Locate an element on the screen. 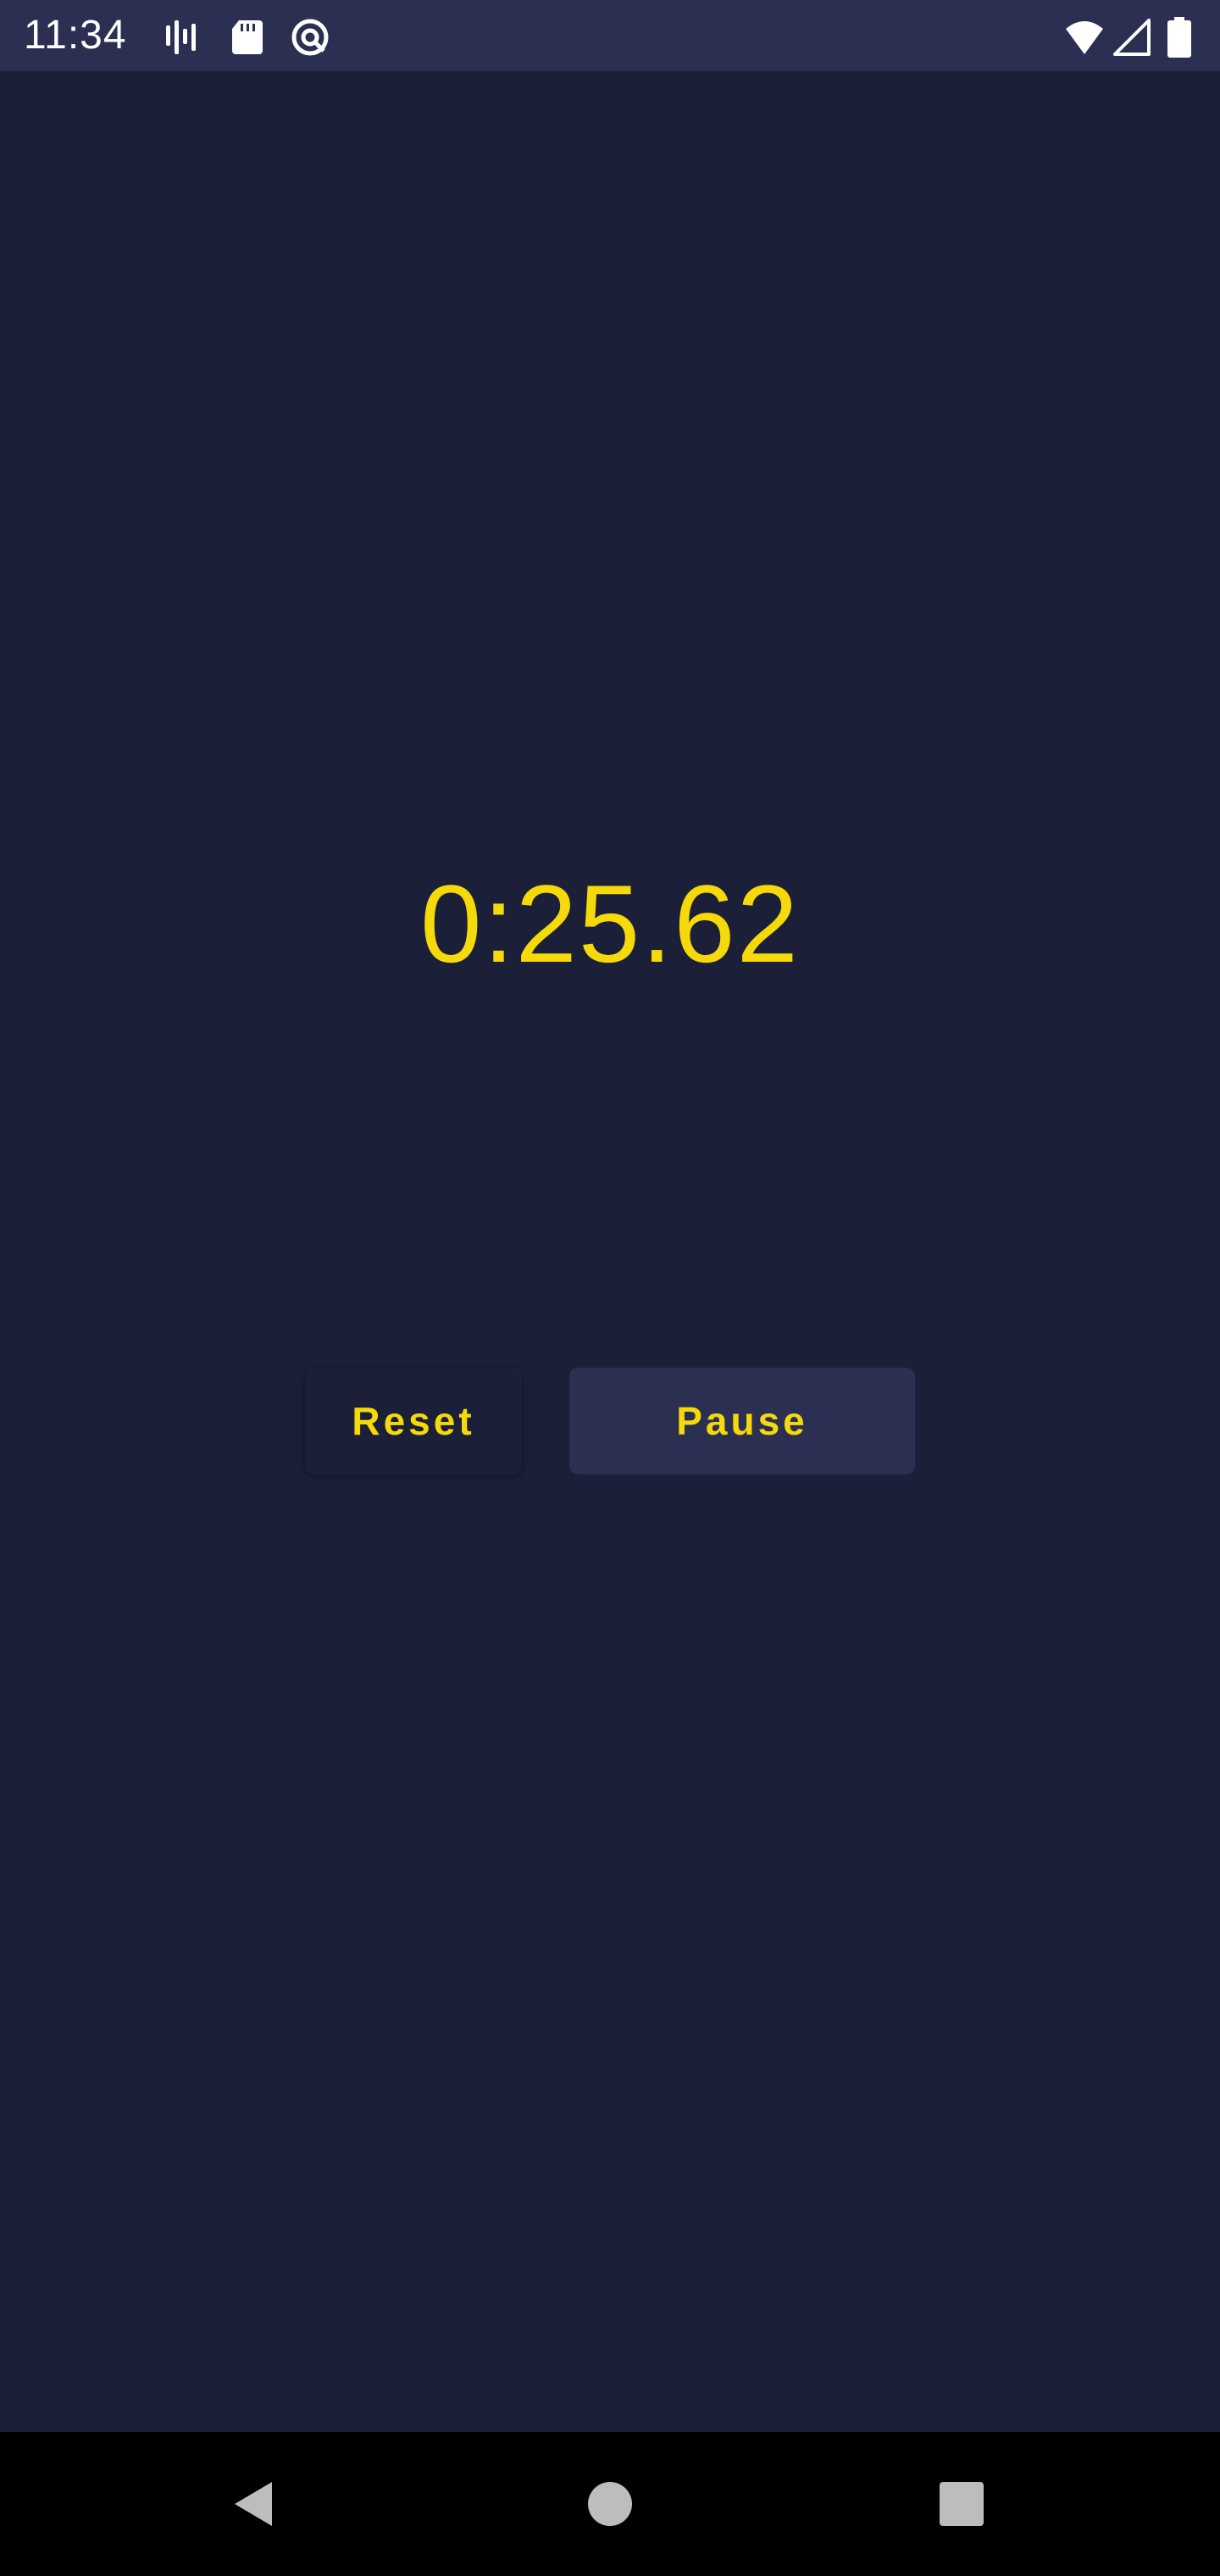 This screenshot has width=1220, height=2576. recents-icon is located at coordinates (961, 2504).